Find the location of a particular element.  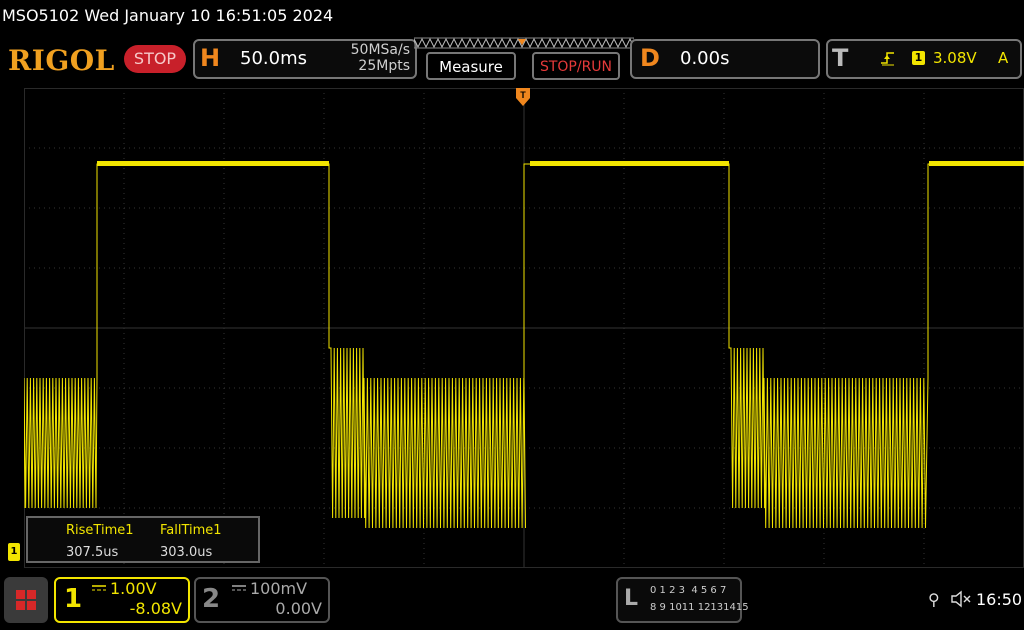

channel-2-scale: 100mV is located at coordinates (279, 588).